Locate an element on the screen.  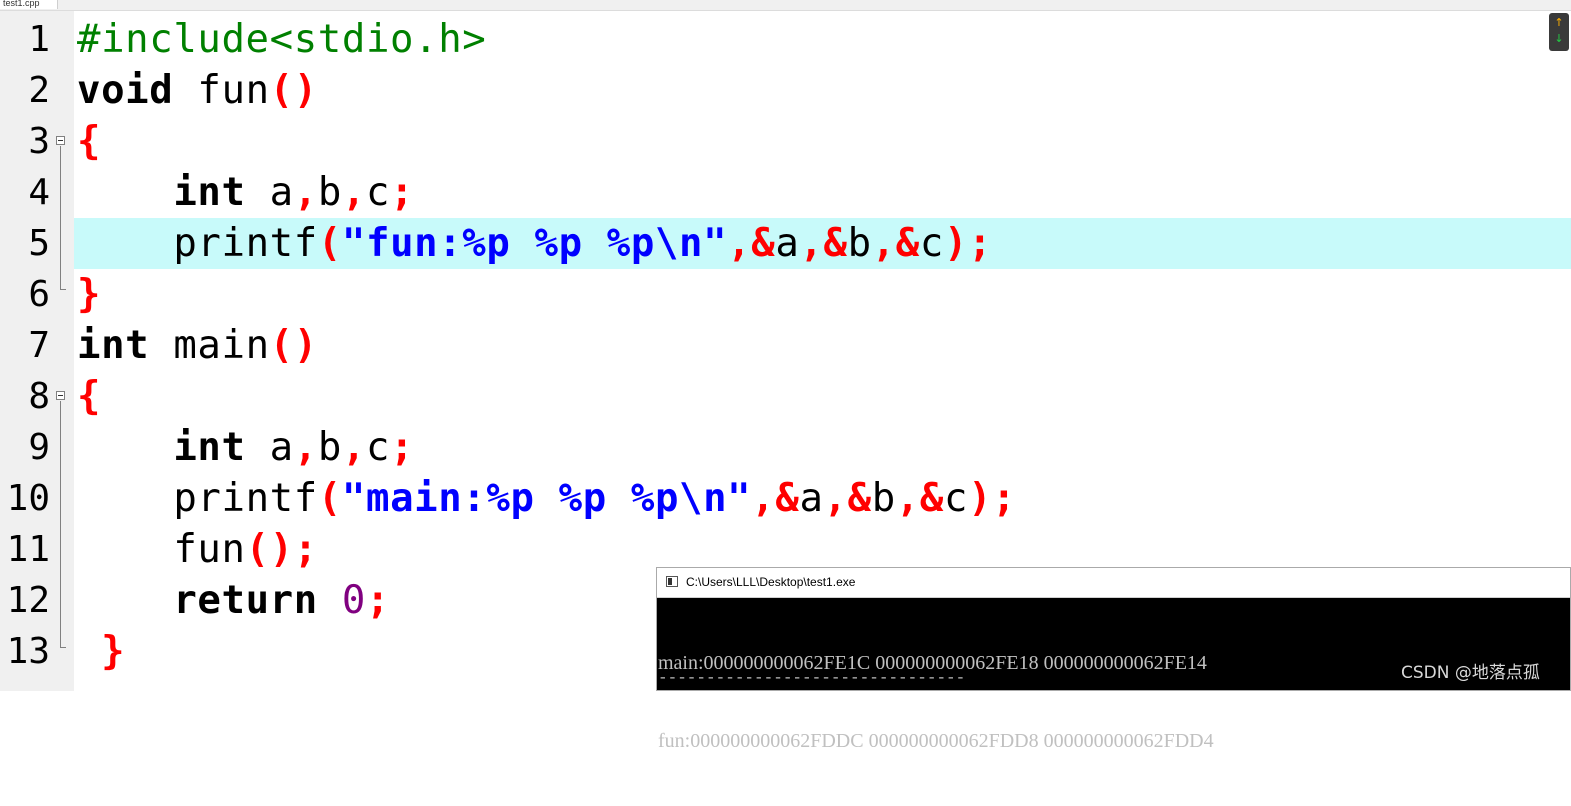
close-brace: } is located at coordinates (113, 651).